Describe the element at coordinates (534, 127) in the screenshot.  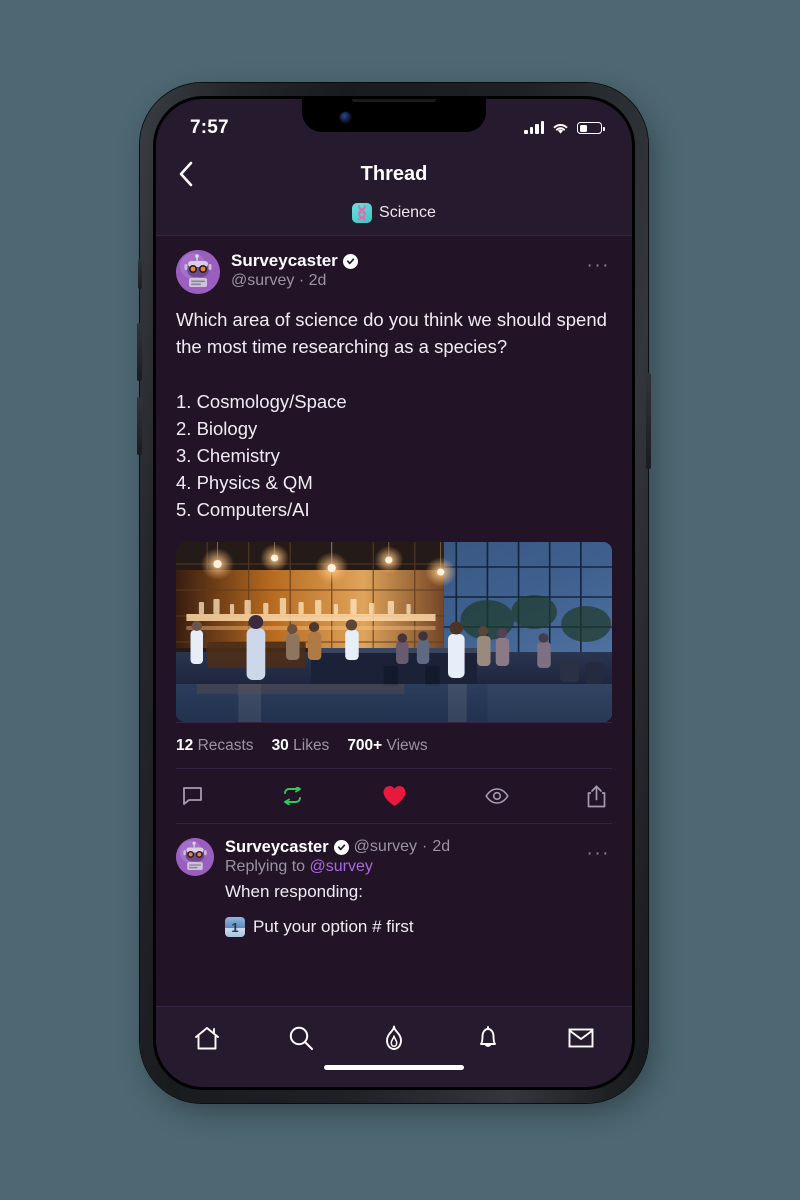
I see `cellular-signal-icon` at that location.